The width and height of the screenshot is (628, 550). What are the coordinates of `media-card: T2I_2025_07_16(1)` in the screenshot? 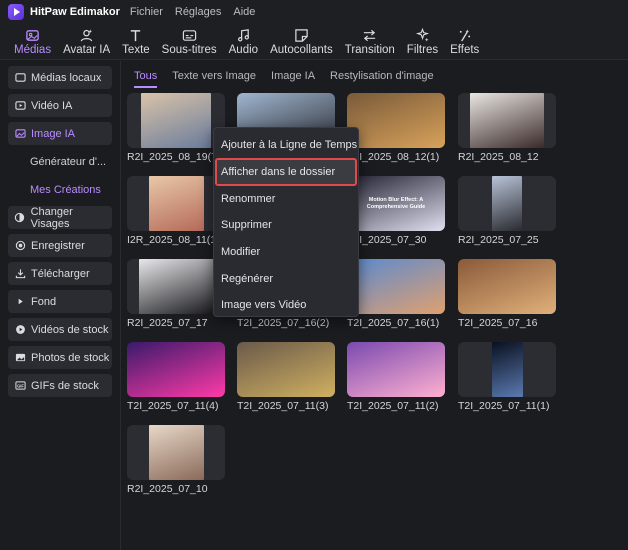 It's located at (396, 294).